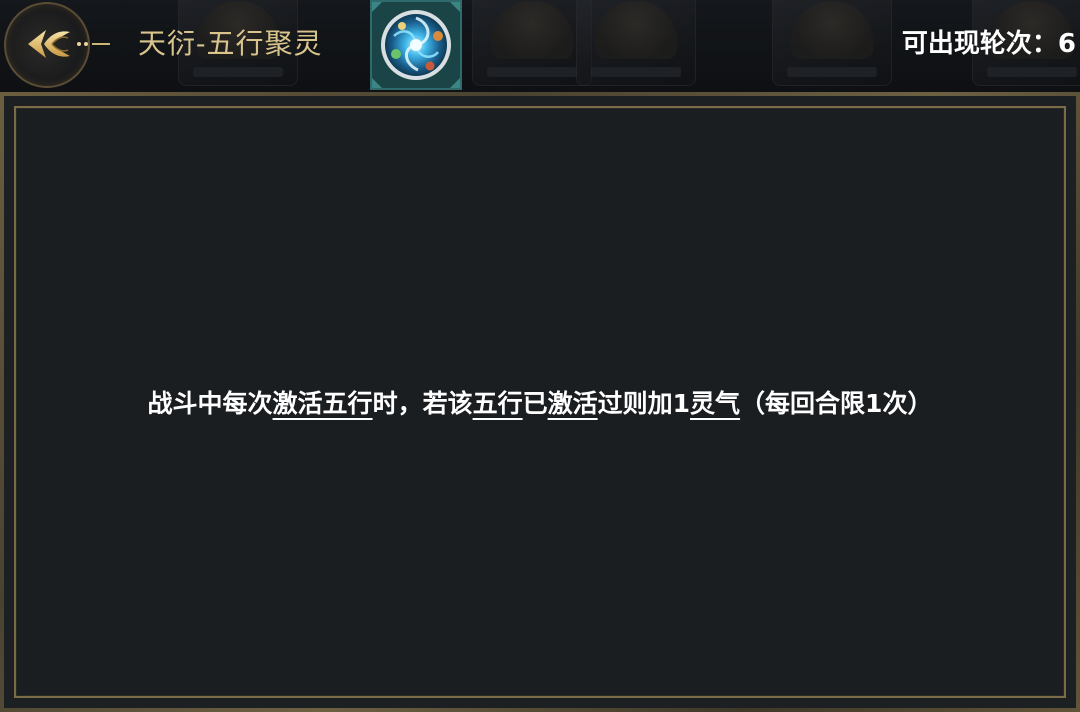 Image resolution: width=1080 pixels, height=712 pixels. What do you see at coordinates (498, 403) in the screenshot?
I see `keyword-five-elements: 五行` at bounding box center [498, 403].